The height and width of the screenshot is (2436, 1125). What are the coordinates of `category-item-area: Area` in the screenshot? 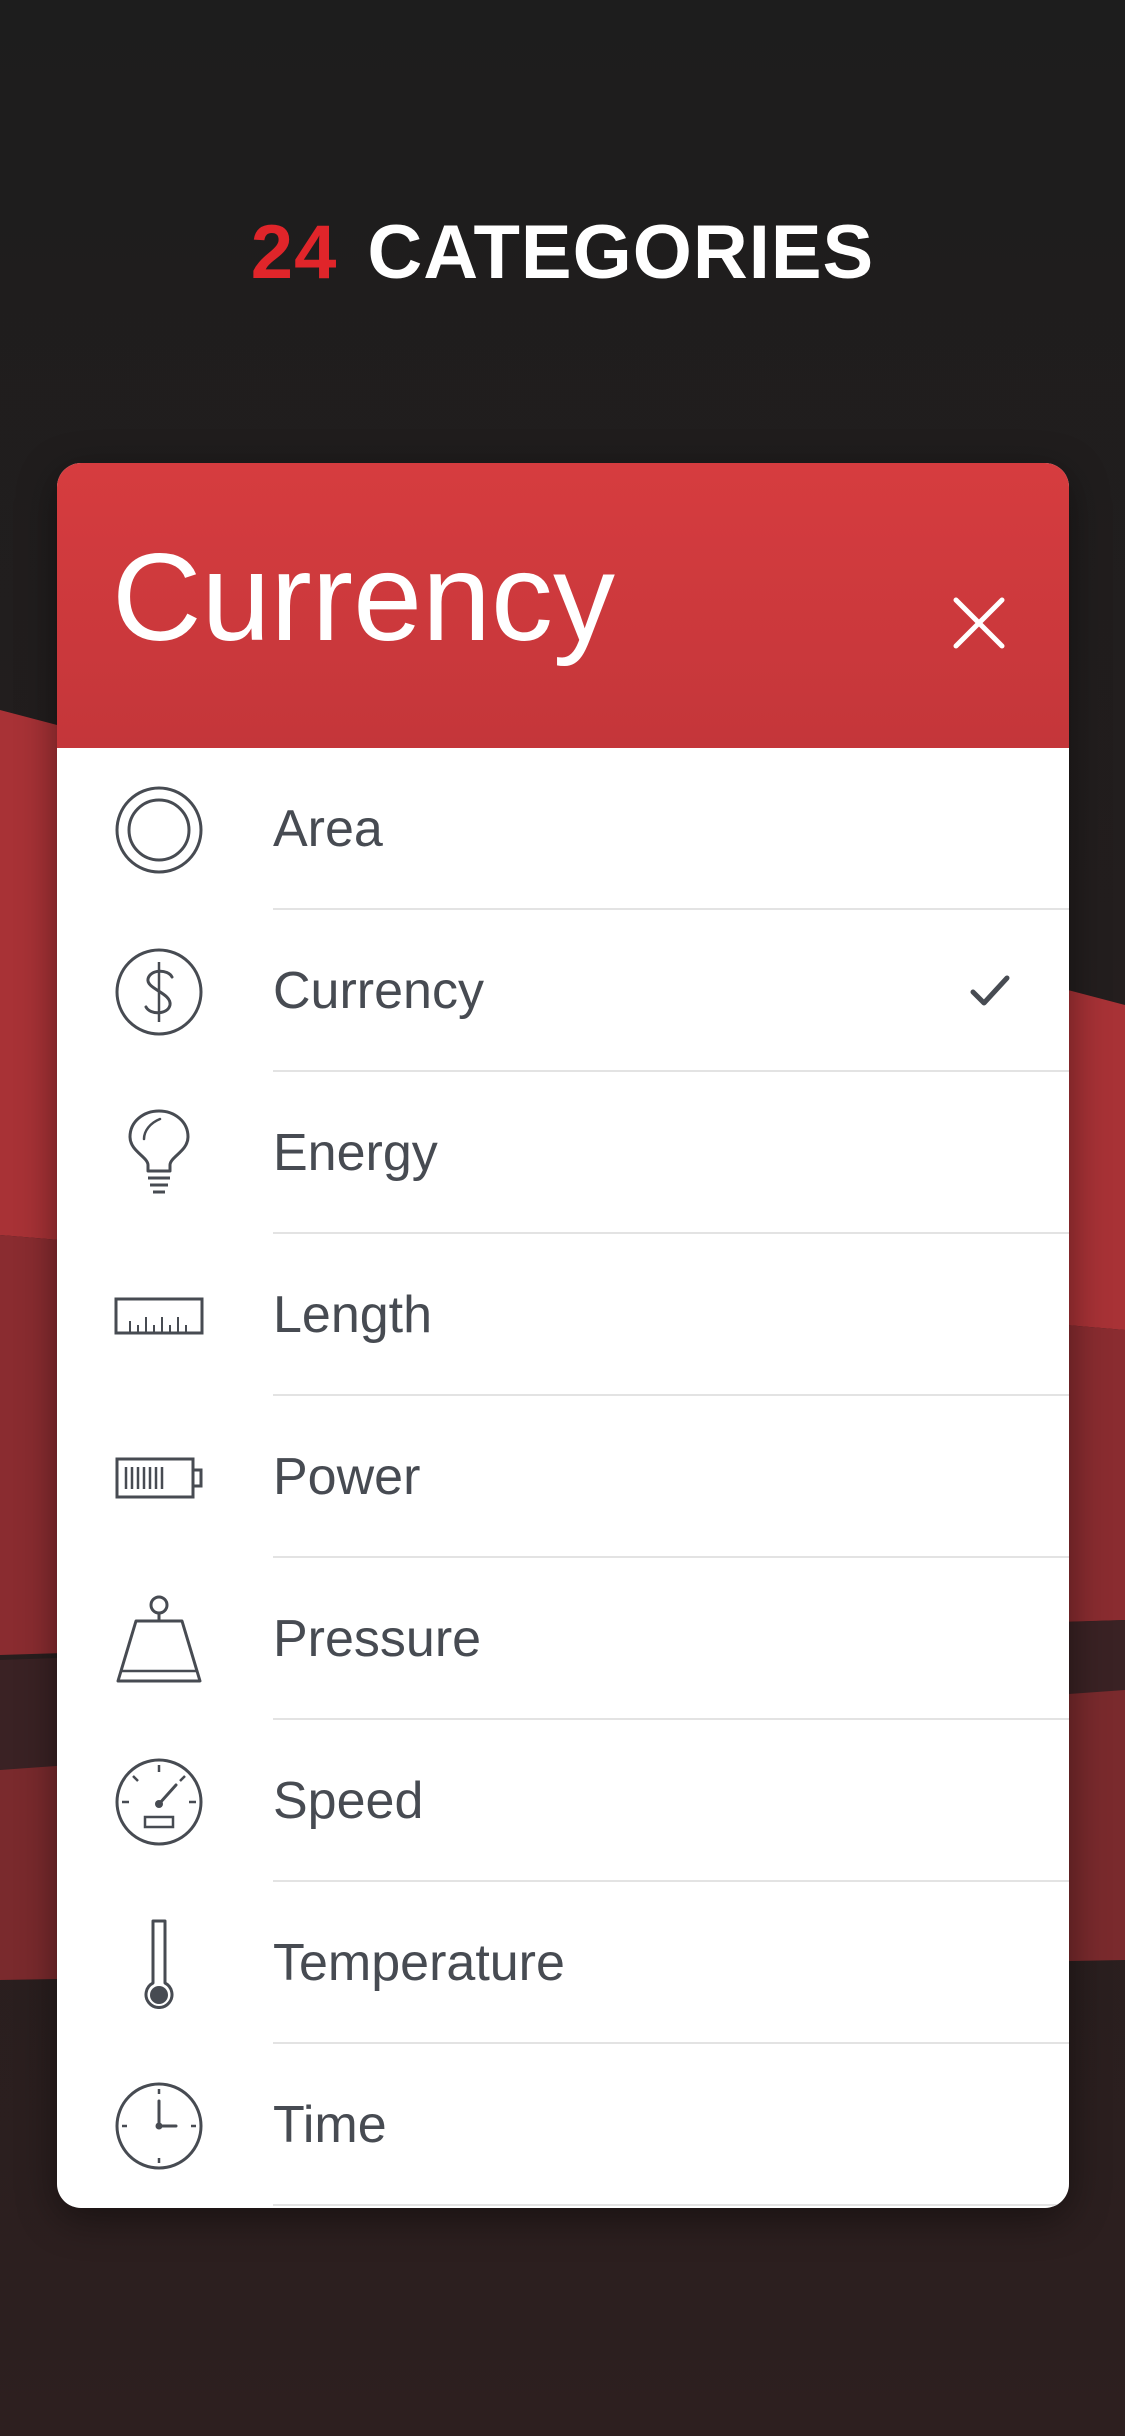 It's located at (563, 829).